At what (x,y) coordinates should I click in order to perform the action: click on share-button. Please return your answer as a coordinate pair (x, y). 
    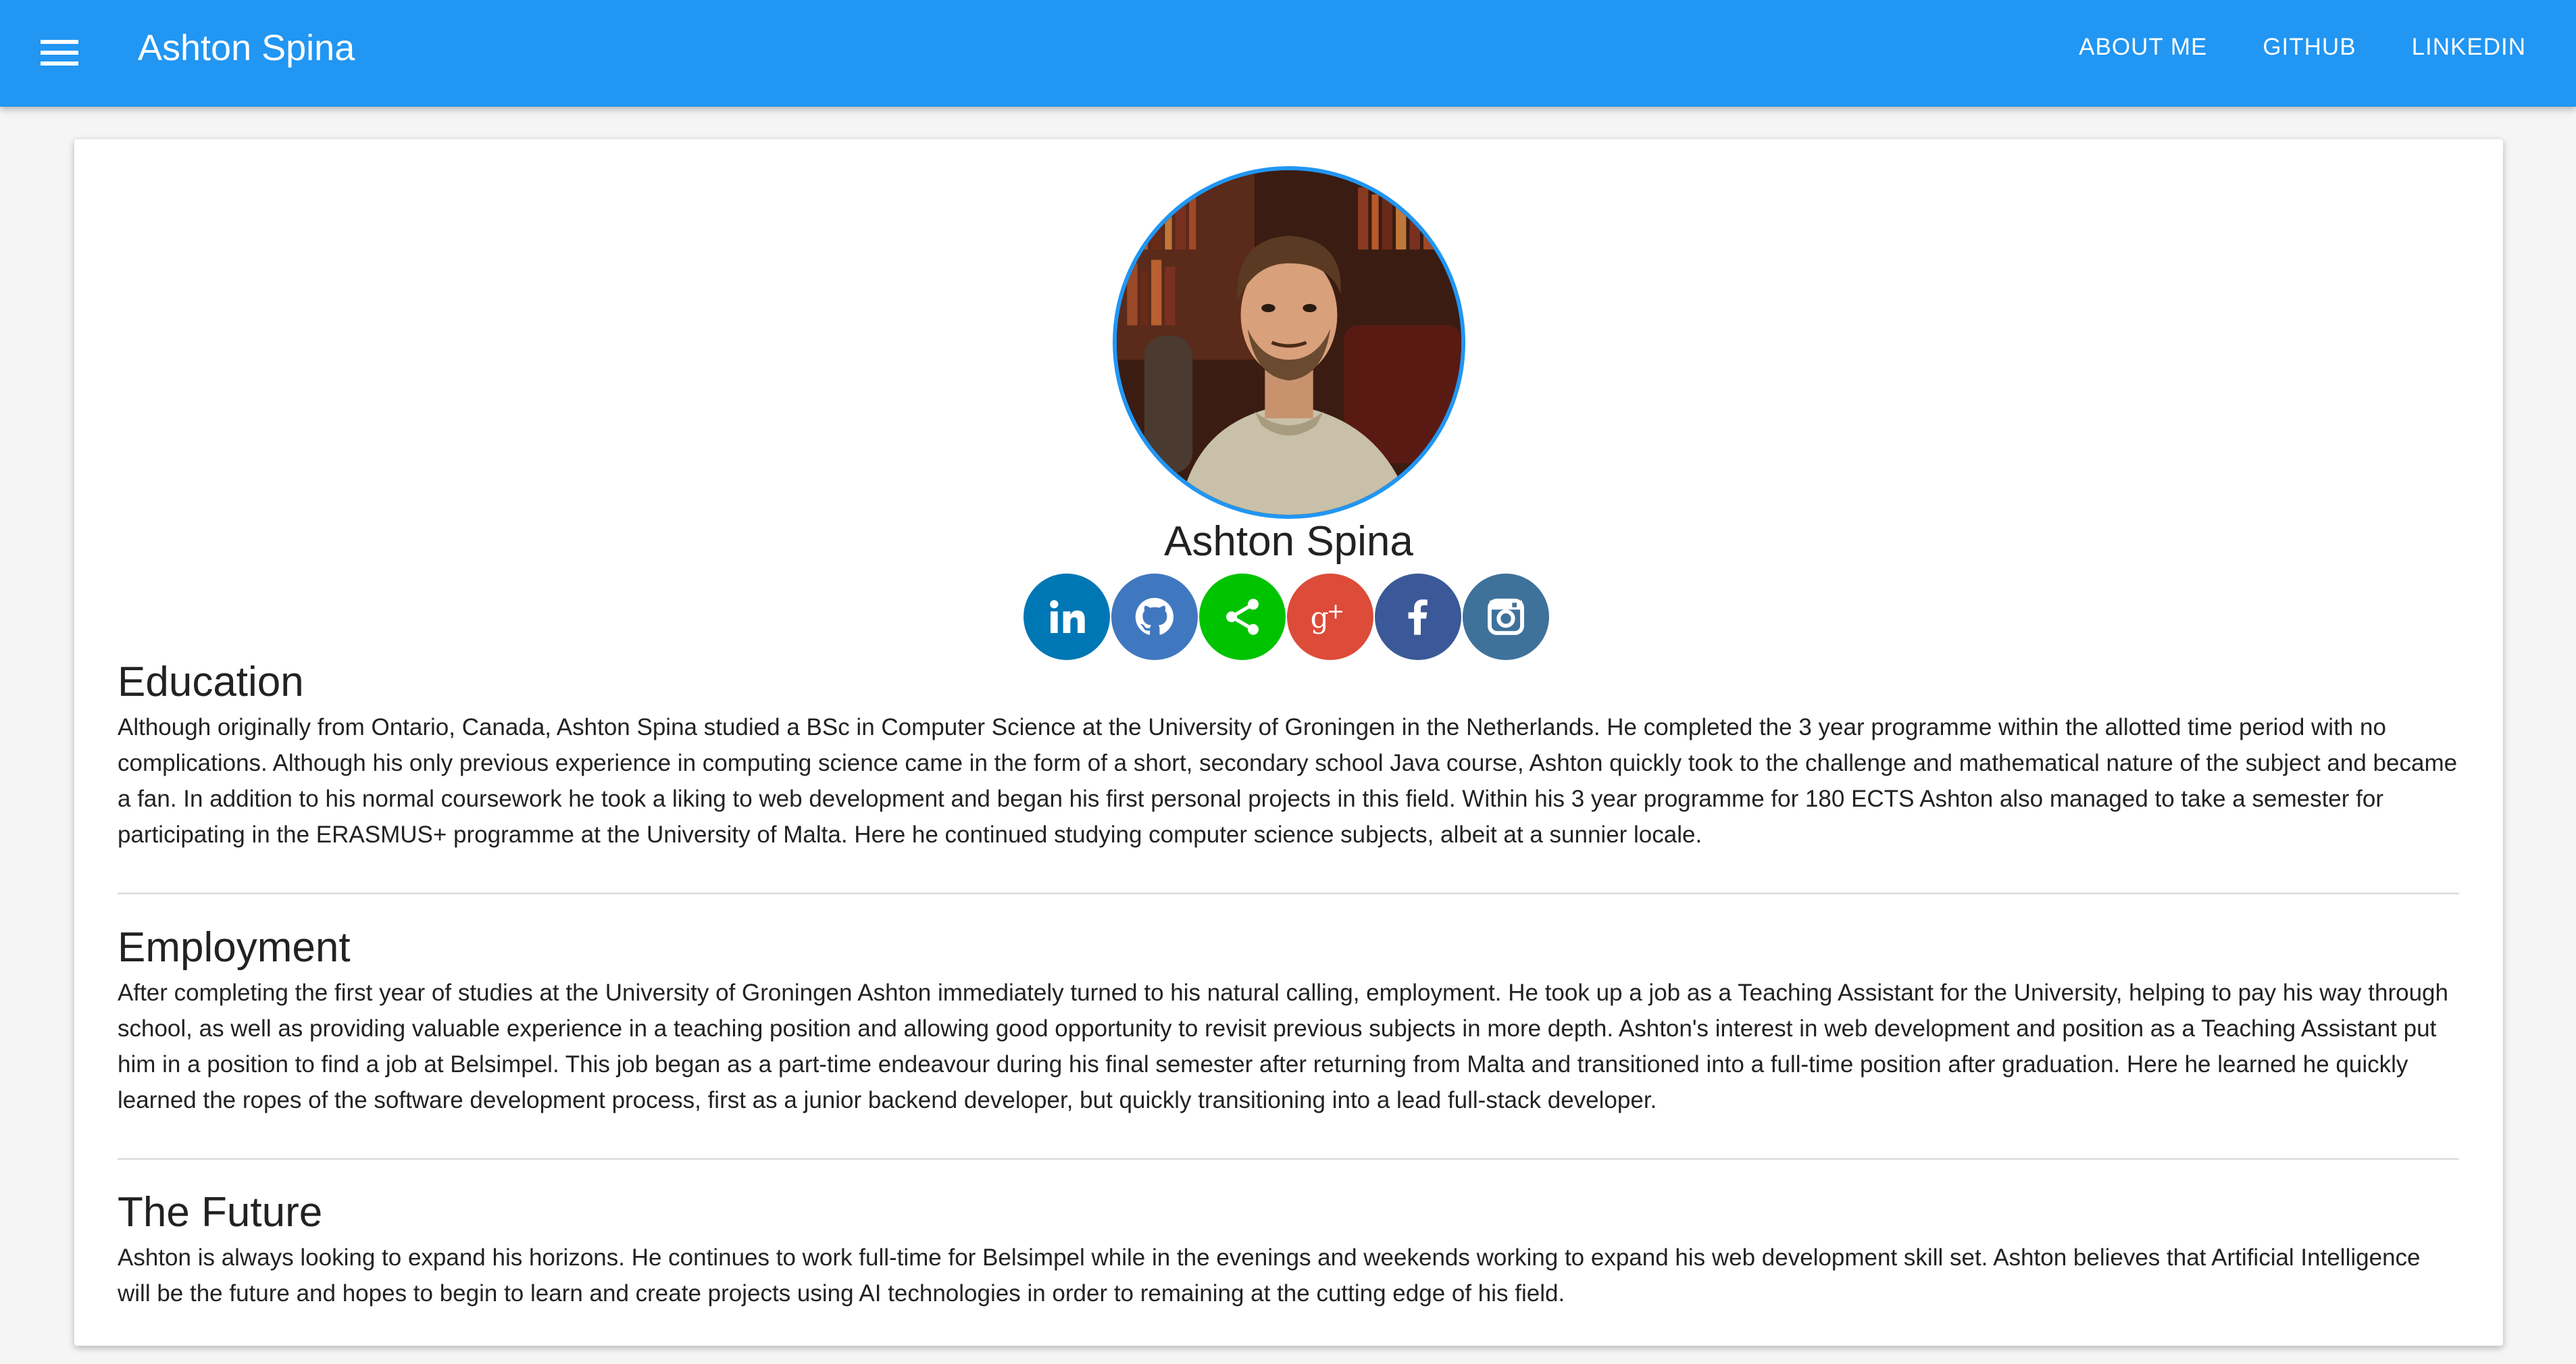
    Looking at the image, I should click on (1242, 617).